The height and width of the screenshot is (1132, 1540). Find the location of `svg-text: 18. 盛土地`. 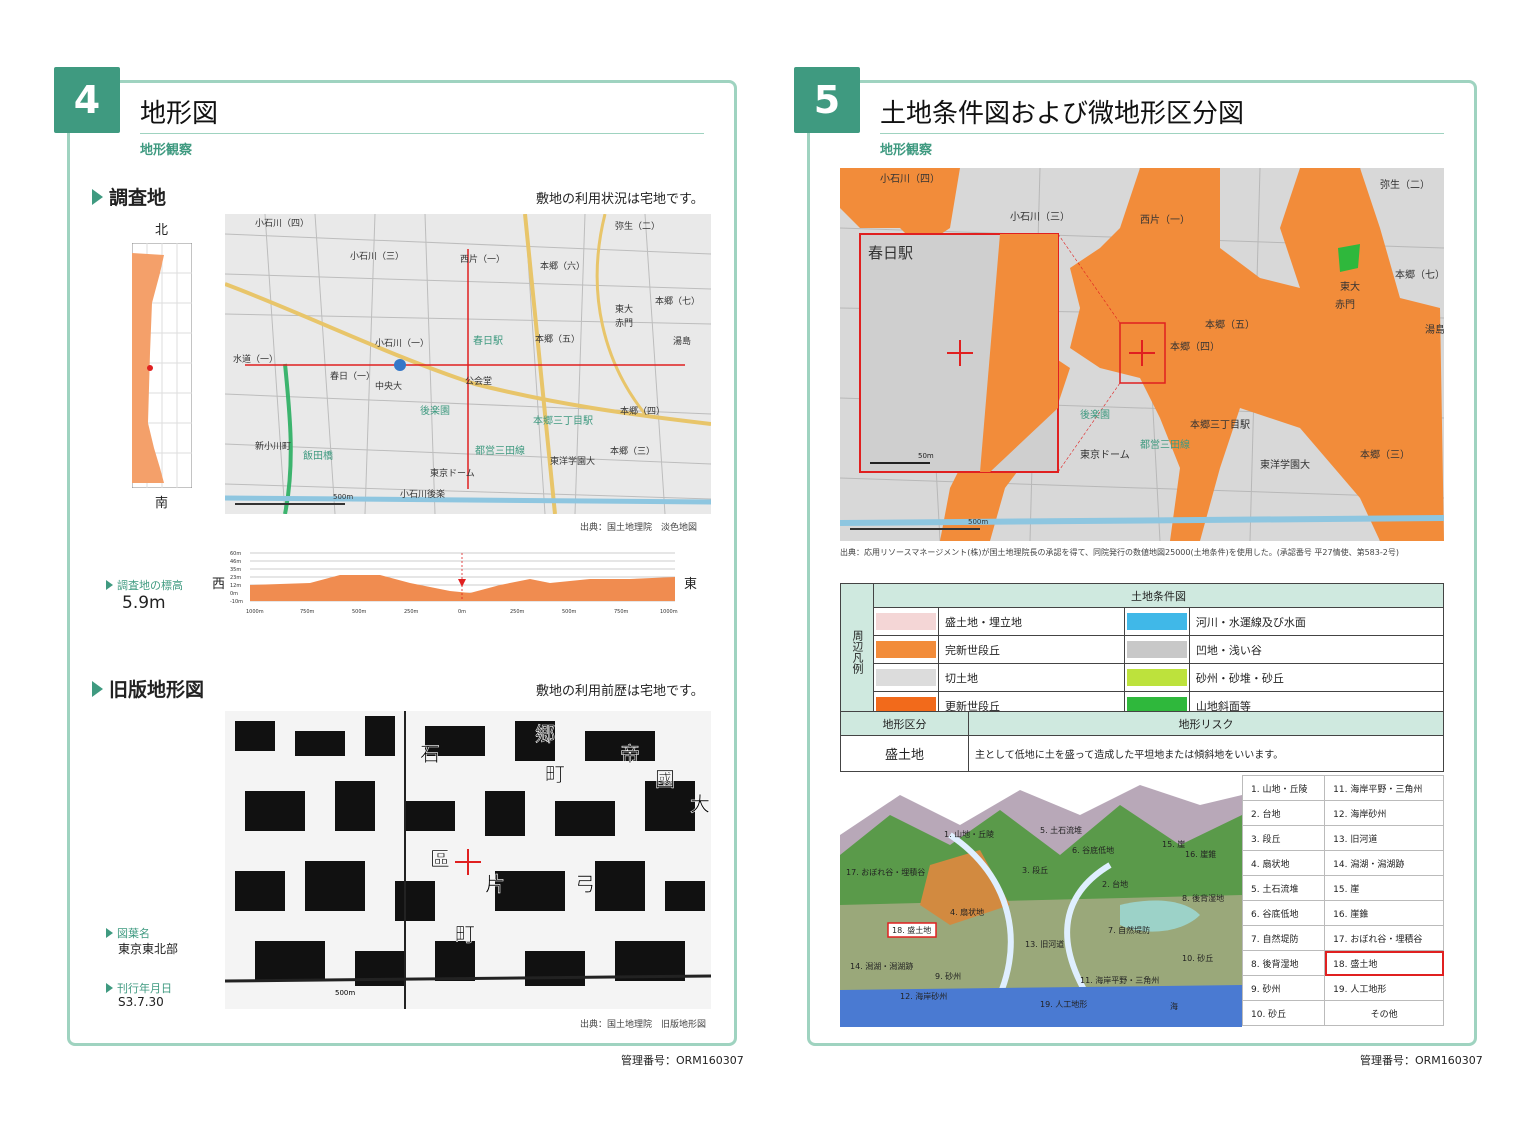

svg-text: 18. 盛土地 is located at coordinates (911, 930).